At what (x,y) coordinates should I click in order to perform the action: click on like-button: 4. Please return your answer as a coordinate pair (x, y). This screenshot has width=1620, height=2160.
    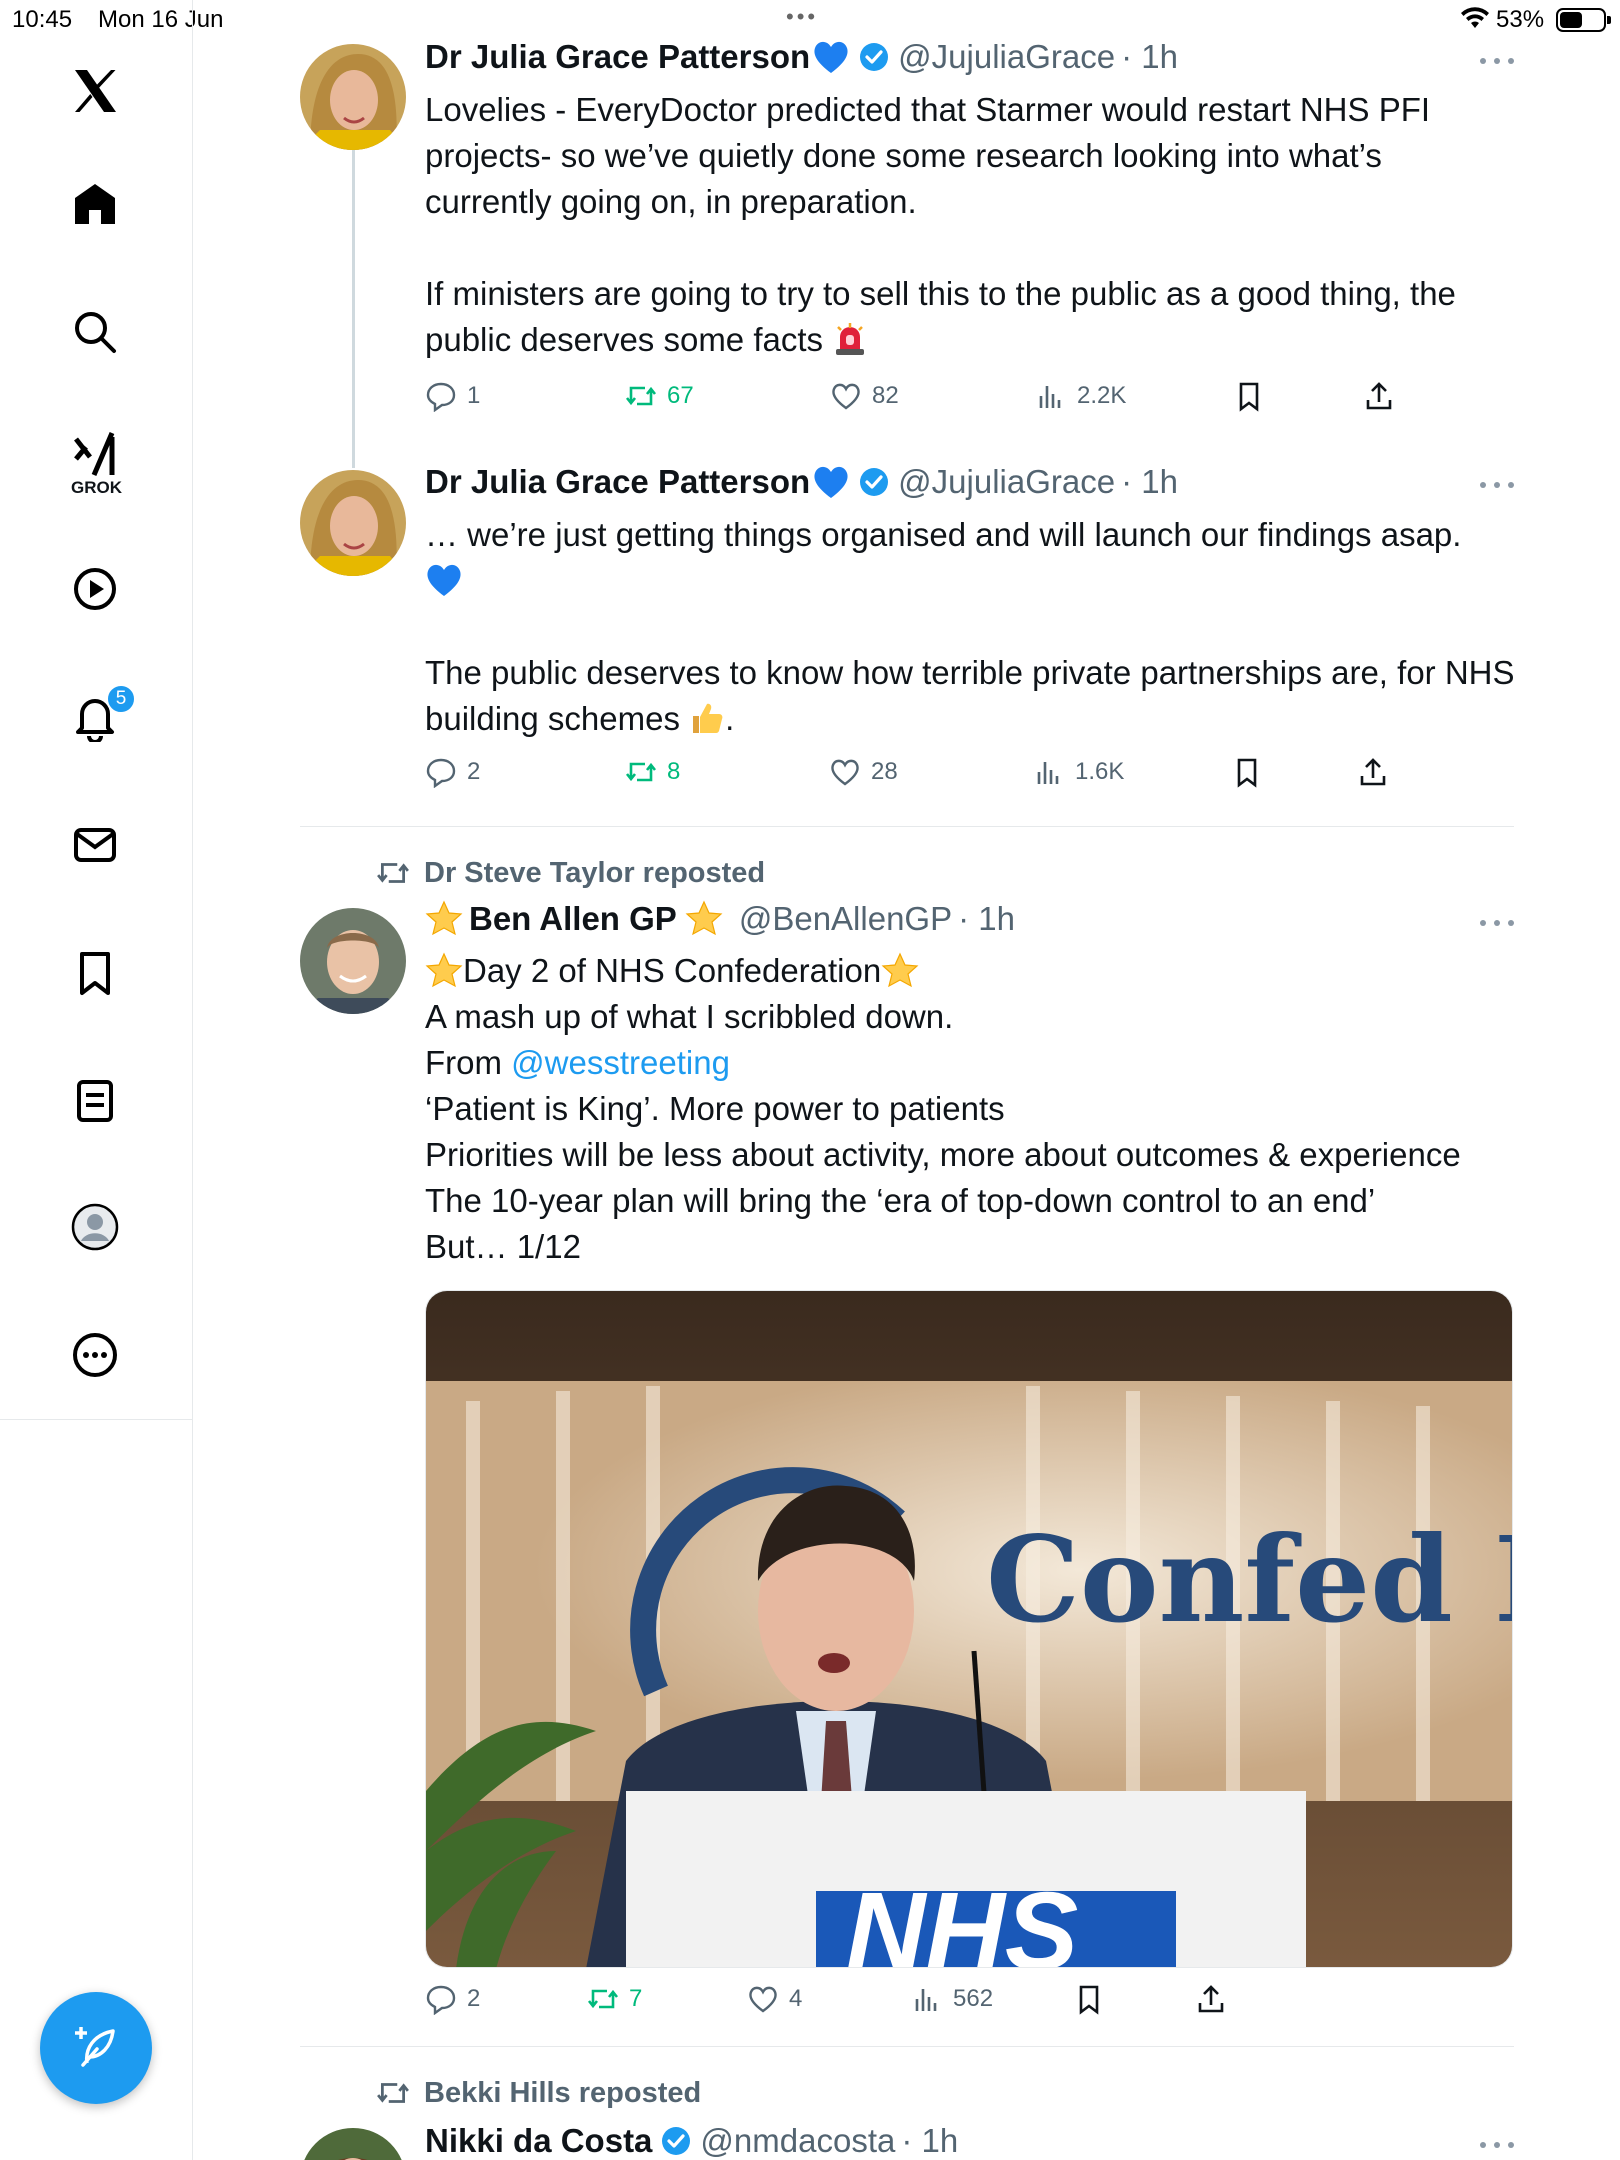
    Looking at the image, I should click on (774, 1999).